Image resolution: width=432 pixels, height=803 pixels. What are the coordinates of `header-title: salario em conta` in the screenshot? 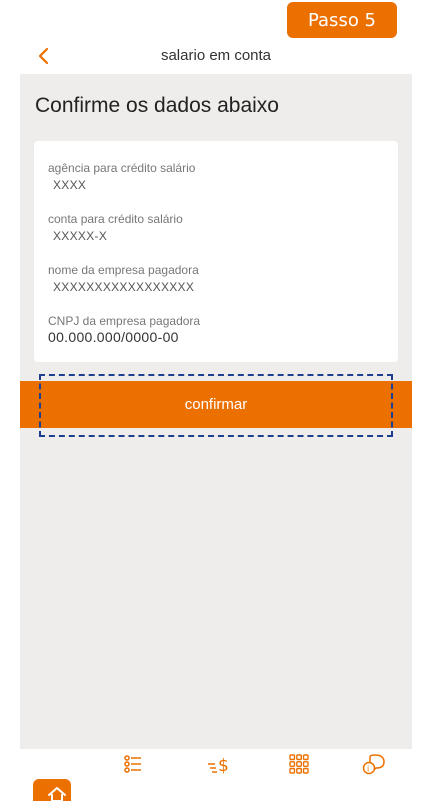 It's located at (216, 55).